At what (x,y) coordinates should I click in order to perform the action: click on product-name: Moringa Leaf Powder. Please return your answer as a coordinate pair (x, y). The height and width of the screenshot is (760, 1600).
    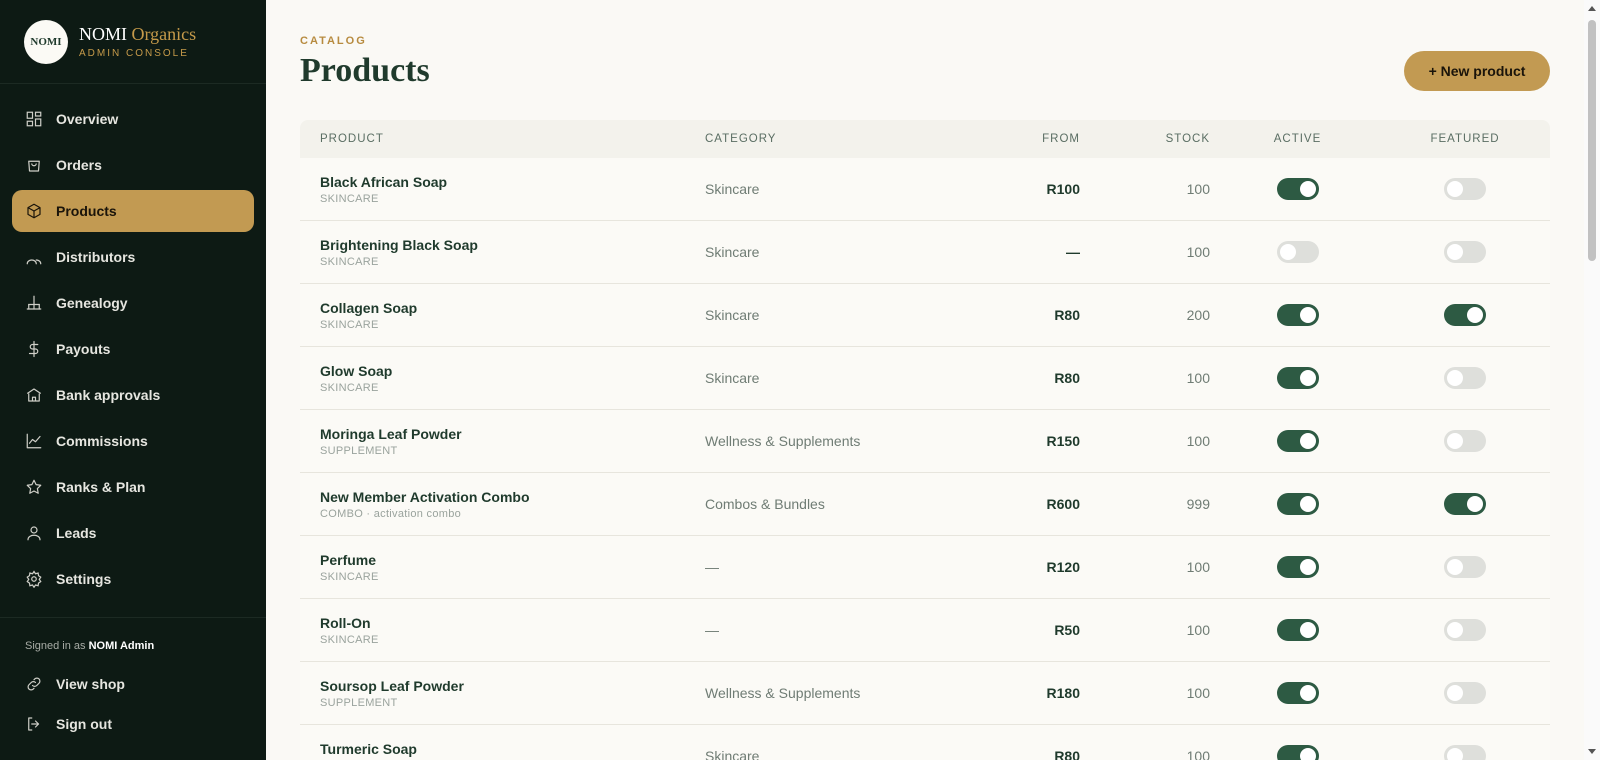
    Looking at the image, I should click on (502, 434).